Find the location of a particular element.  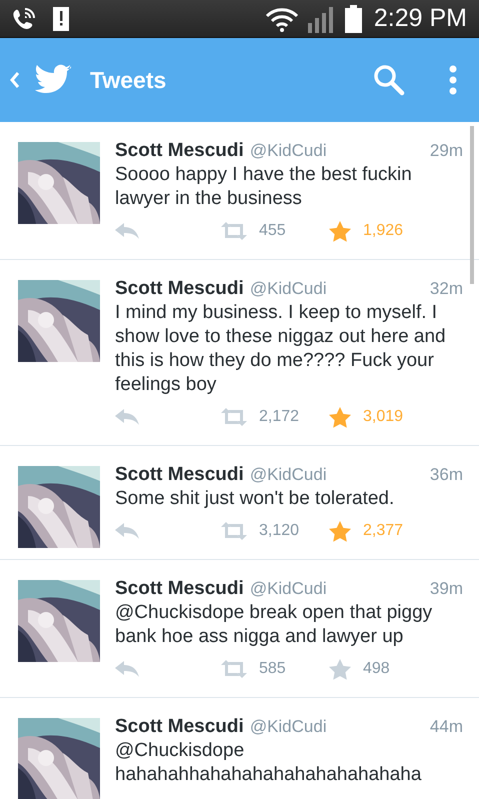

tweet-time: 44m is located at coordinates (446, 727).